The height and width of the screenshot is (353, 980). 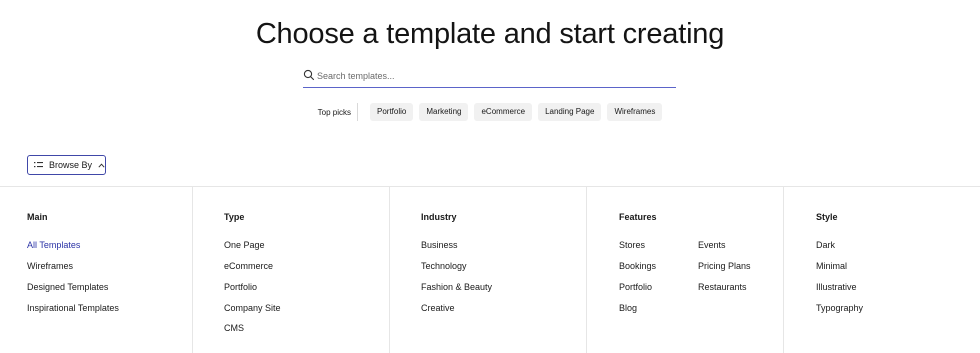 What do you see at coordinates (570, 112) in the screenshot?
I see `chip-landing-page: Landing Page` at bounding box center [570, 112].